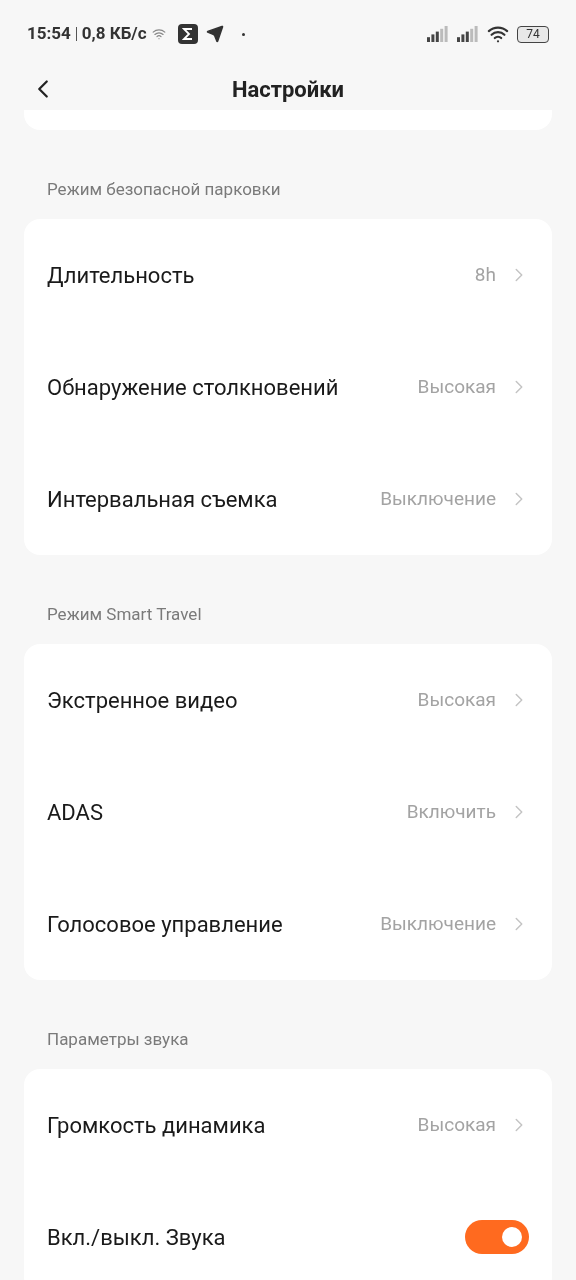  What do you see at coordinates (533, 34) in the screenshot?
I see `battery-indicator: 74` at bounding box center [533, 34].